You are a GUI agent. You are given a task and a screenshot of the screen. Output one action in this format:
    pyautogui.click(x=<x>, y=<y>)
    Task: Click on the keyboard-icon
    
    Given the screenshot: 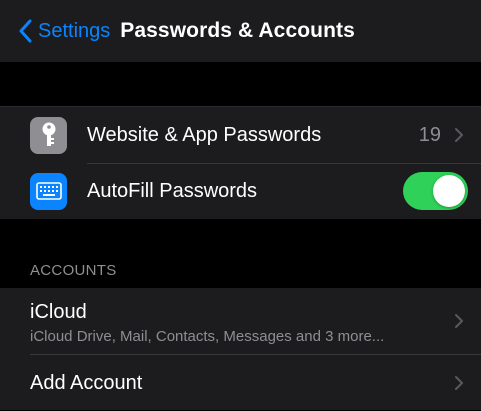 What is the action you would take?
    pyautogui.click(x=48, y=191)
    